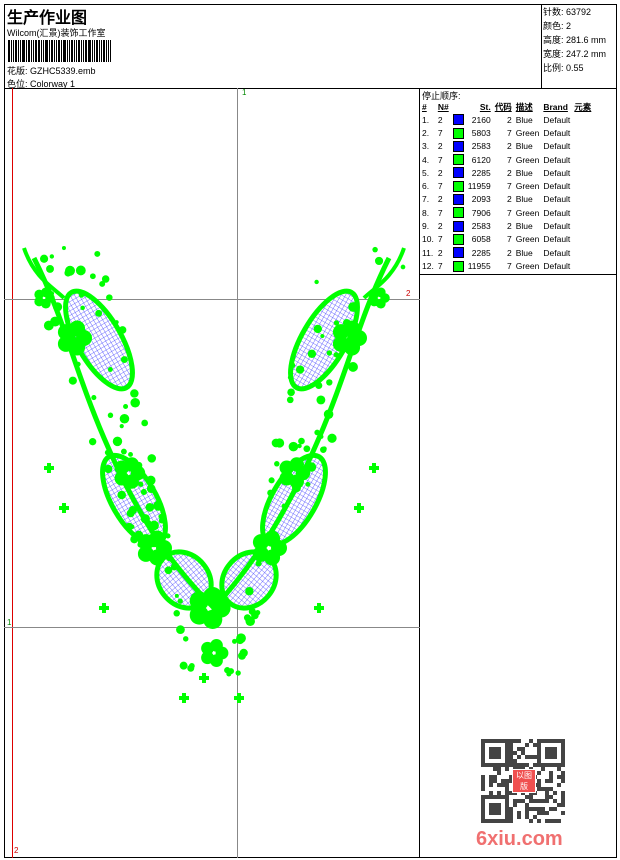 This screenshot has height=860, width=620. What do you see at coordinates (481, 252) in the screenshot?
I see `cell-st: 2285` at bounding box center [481, 252].